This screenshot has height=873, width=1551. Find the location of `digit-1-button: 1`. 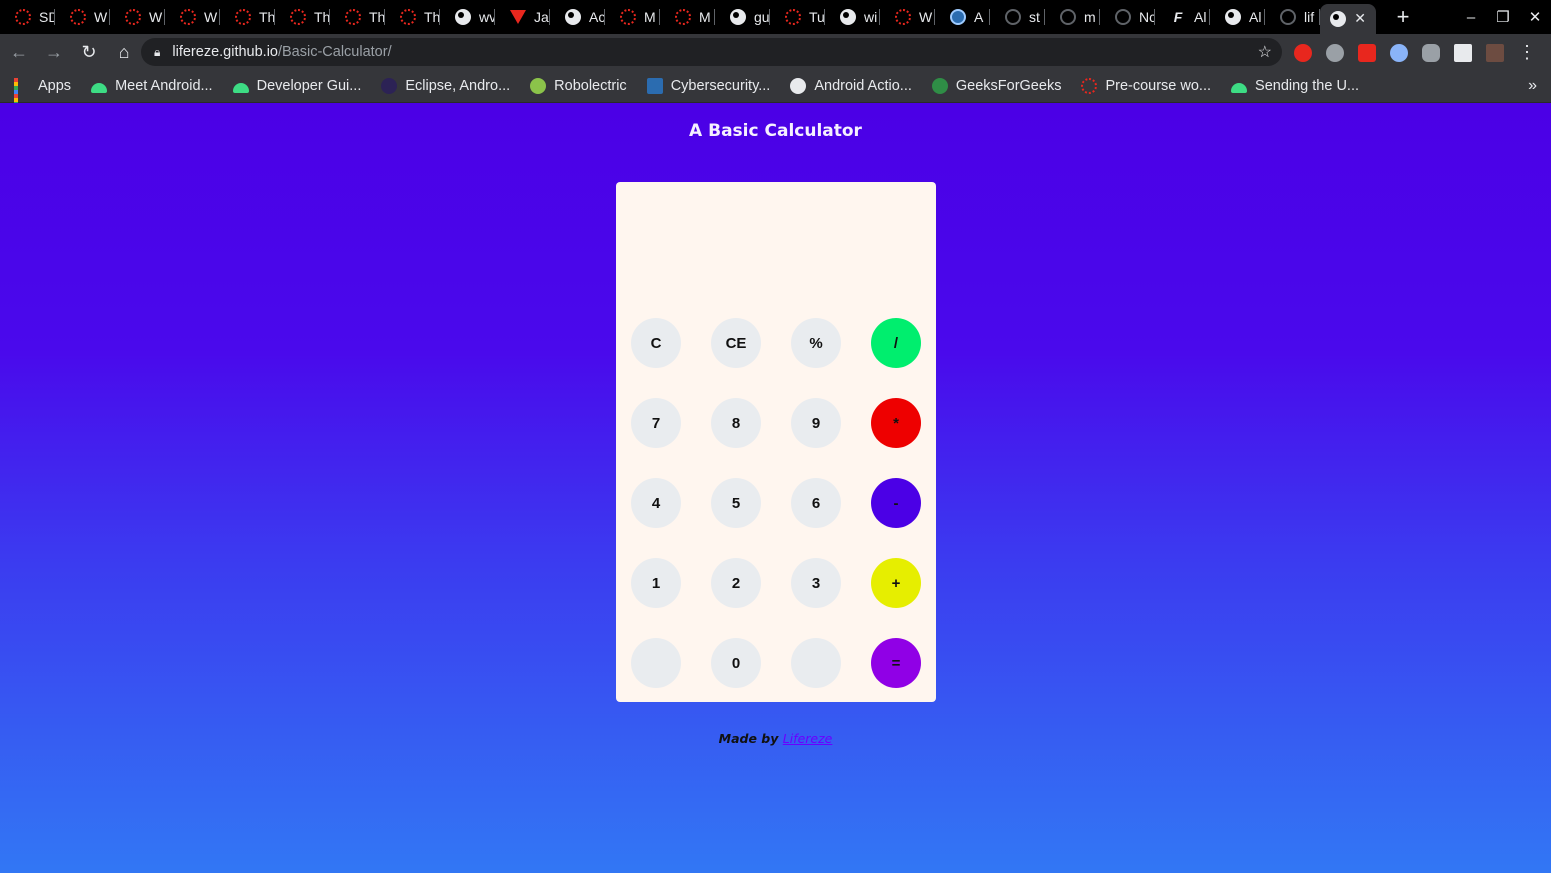

digit-1-button: 1 is located at coordinates (656, 583).